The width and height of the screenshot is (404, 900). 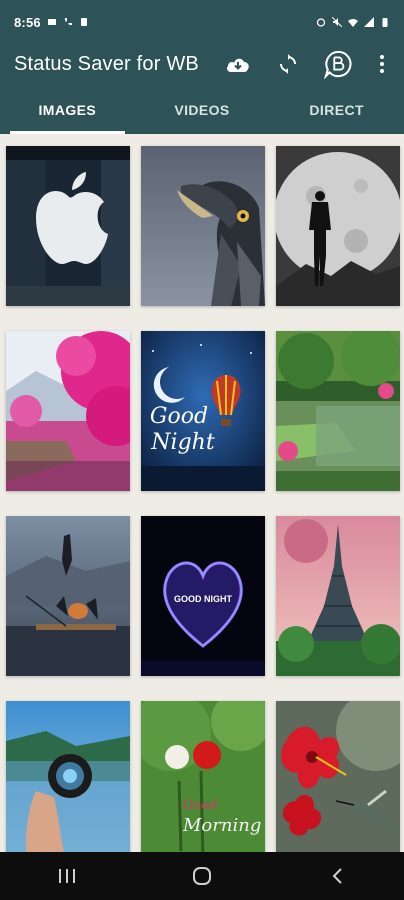 I want to click on download-button, so click(x=238, y=64).